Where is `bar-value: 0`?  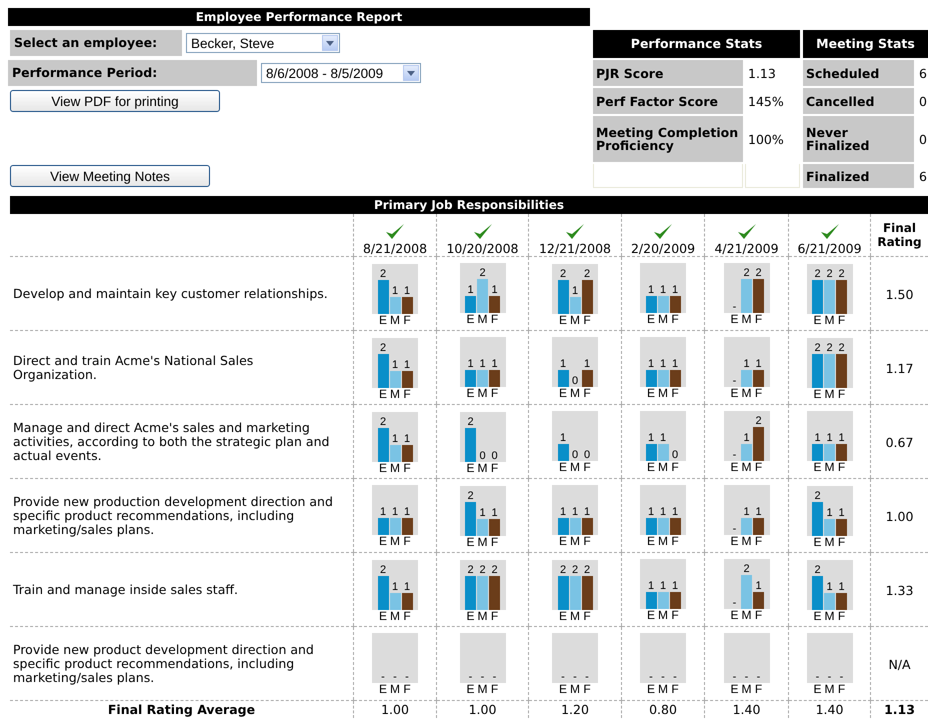
bar-value: 0 is located at coordinates (675, 455).